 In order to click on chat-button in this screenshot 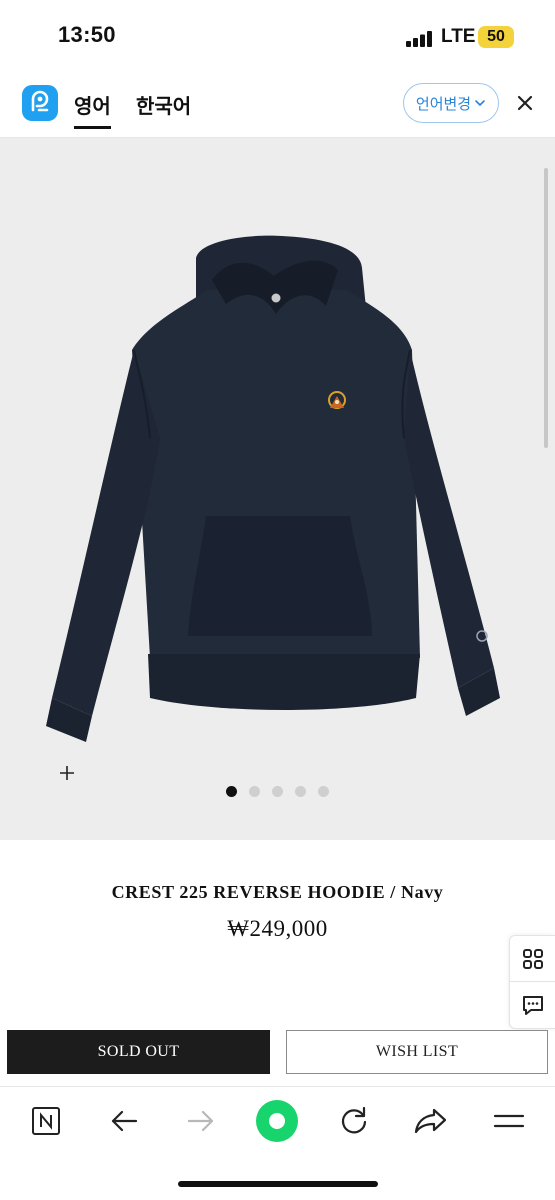, I will do `click(532, 1005)`.